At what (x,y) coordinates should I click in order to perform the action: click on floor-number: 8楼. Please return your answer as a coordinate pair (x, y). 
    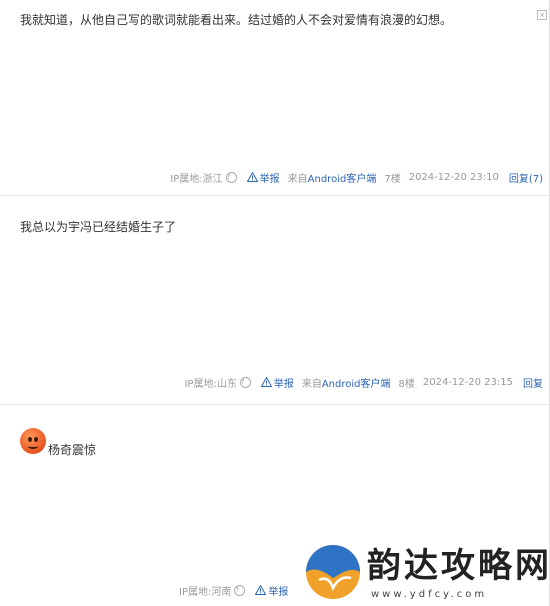
    Looking at the image, I should click on (406, 384).